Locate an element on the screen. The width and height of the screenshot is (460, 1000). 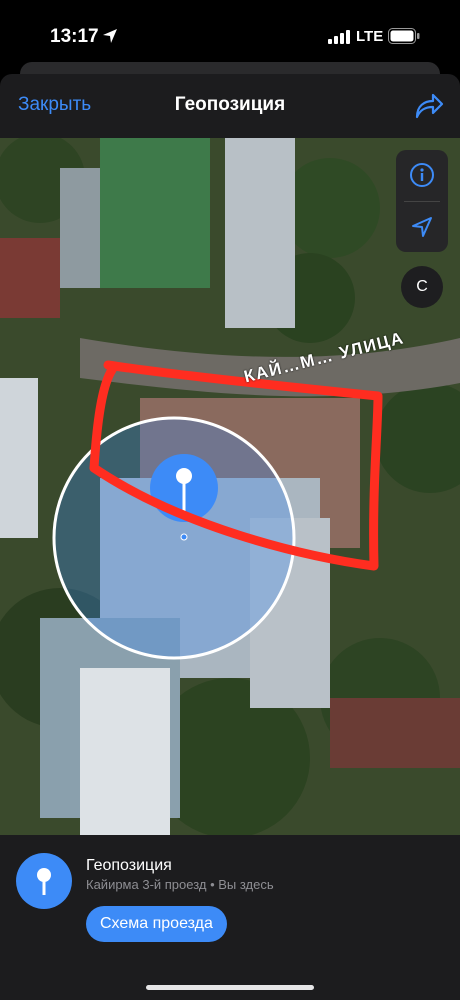
locate-button is located at coordinates (422, 227).